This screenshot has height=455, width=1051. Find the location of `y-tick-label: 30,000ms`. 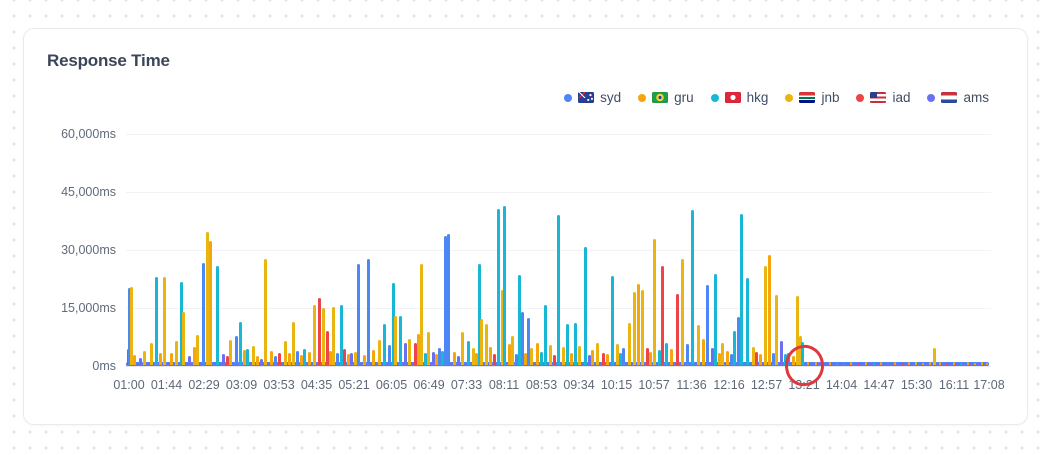

y-tick-label: 30,000ms is located at coordinates (88, 250).